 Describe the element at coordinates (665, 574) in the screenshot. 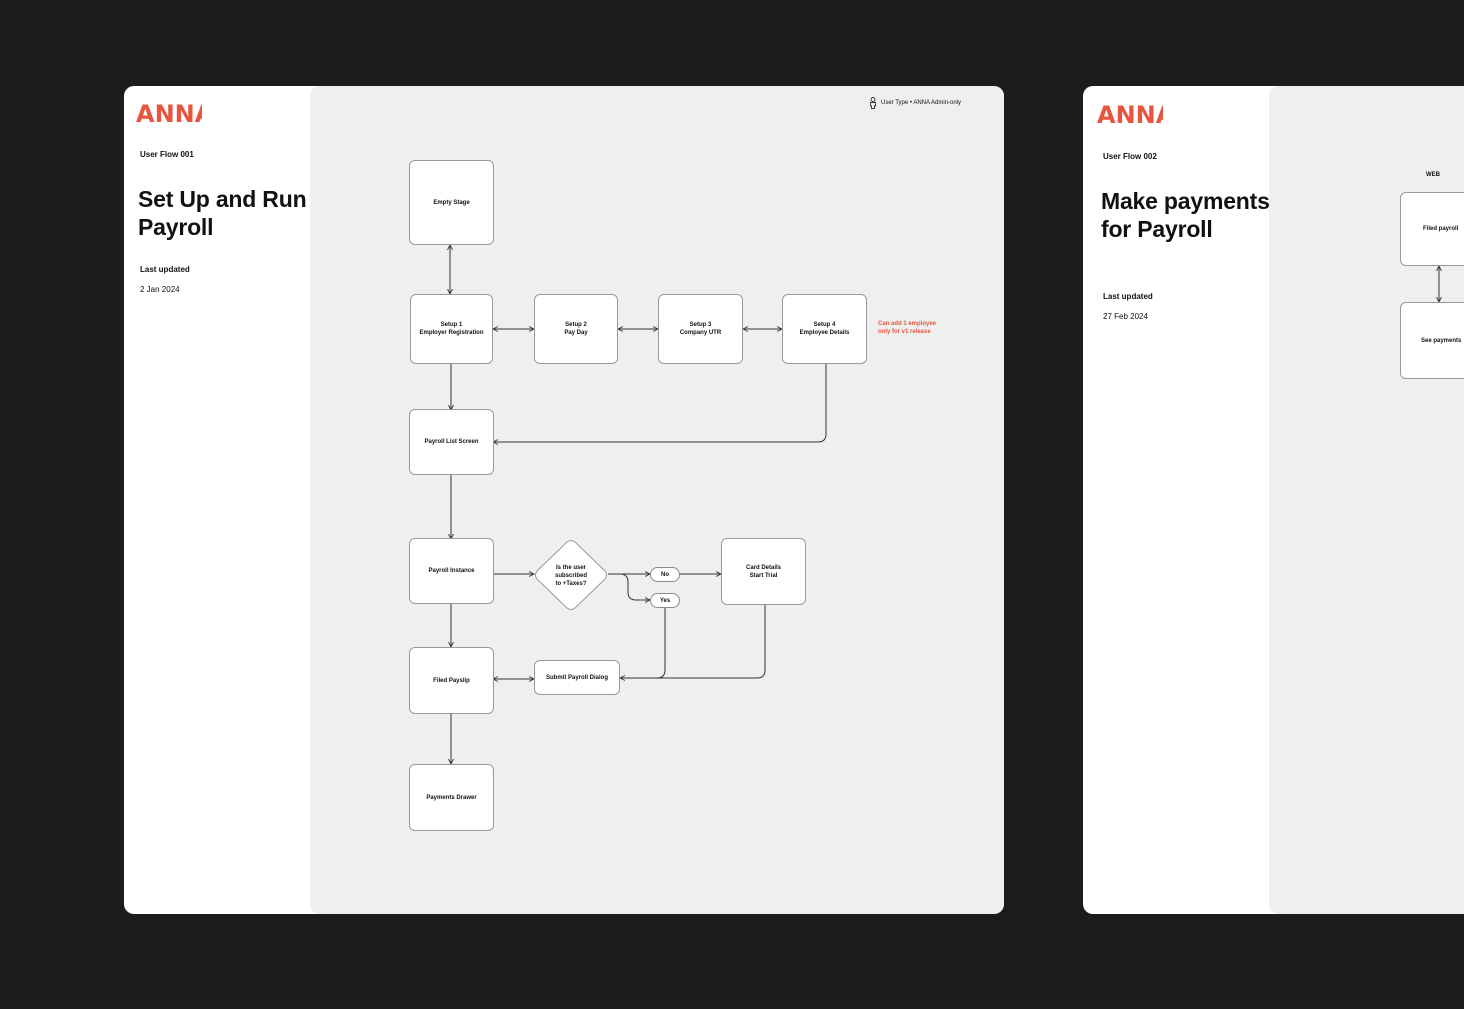

I see `answer-no-pill: No` at that location.